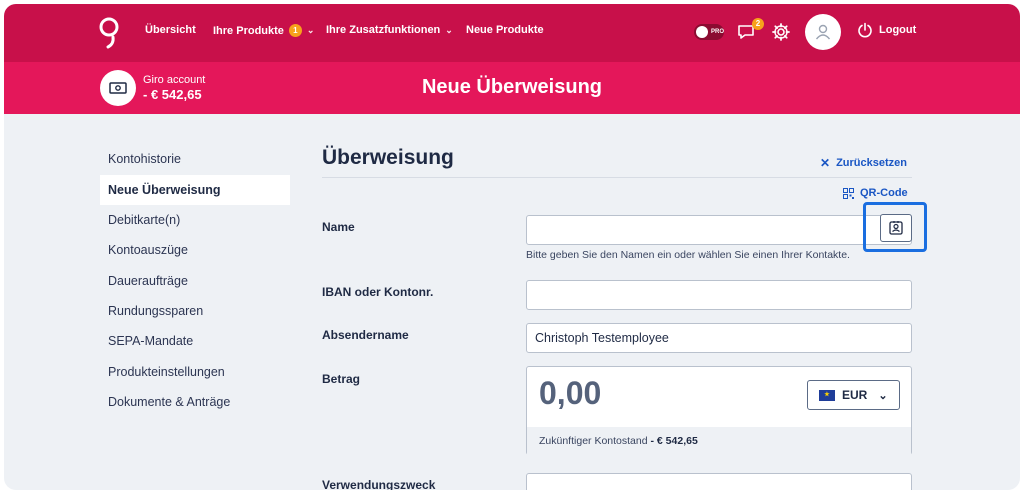  Describe the element at coordinates (781, 32) in the screenshot. I see `gear-icon` at that location.